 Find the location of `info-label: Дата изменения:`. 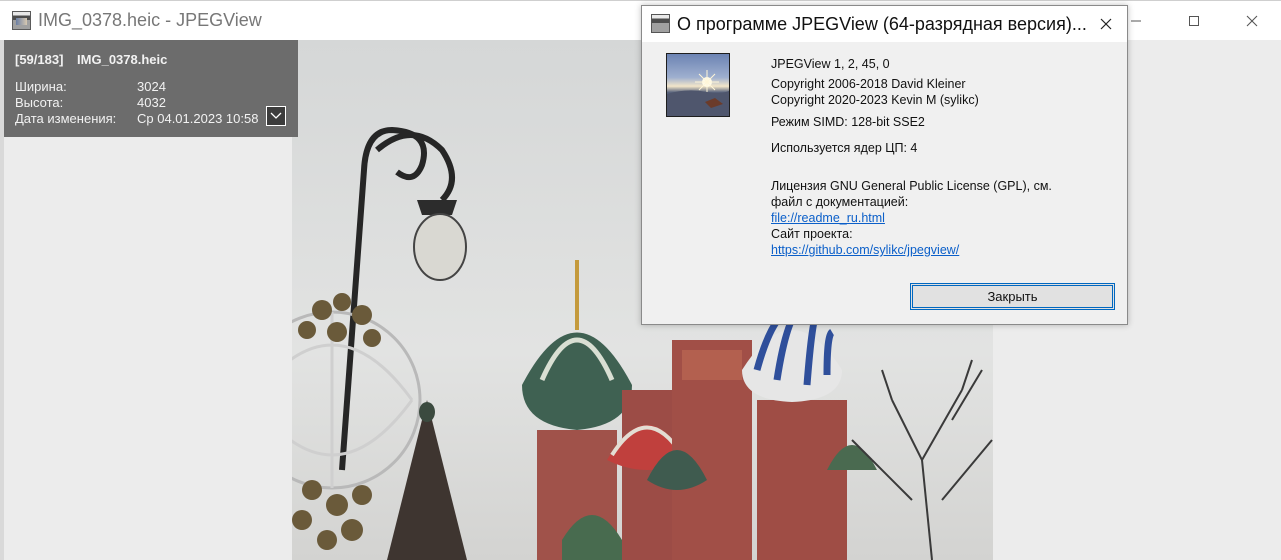

info-label: Дата изменения: is located at coordinates (66, 118).